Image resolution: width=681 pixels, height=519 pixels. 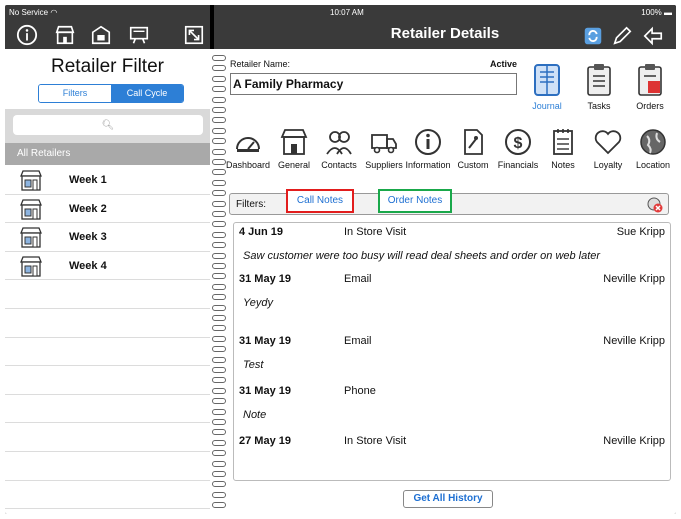 I want to click on tool-custom: Custom, so click(x=473, y=148).